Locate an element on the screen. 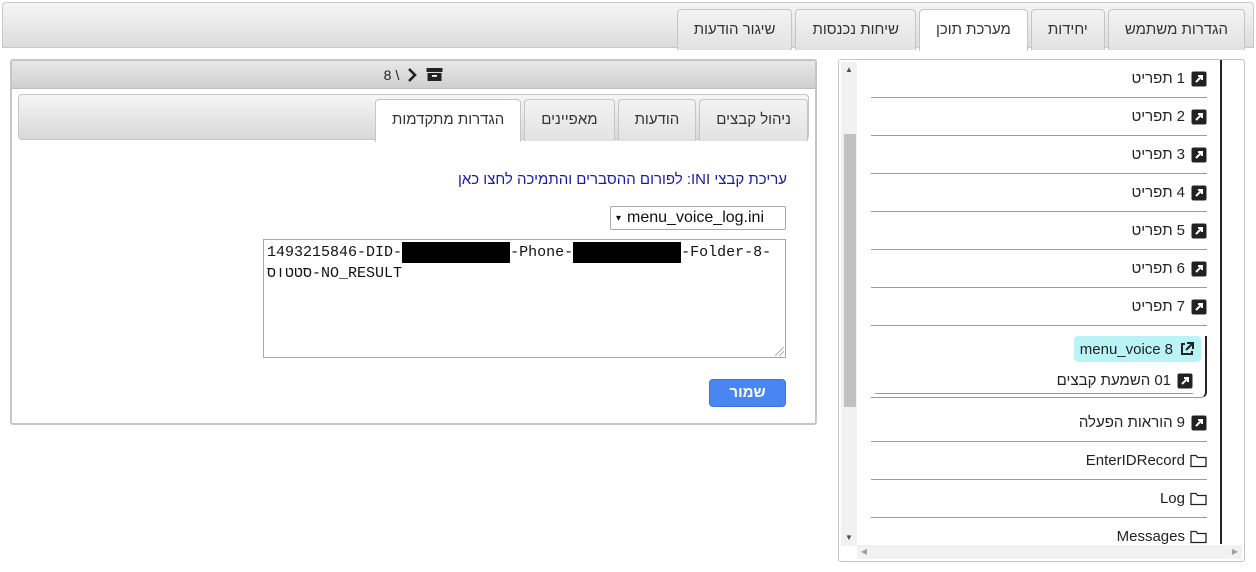 Image resolution: width=1256 pixels, height=572 pixels. scroll-up-icon: ▲ is located at coordinates (849, 70).